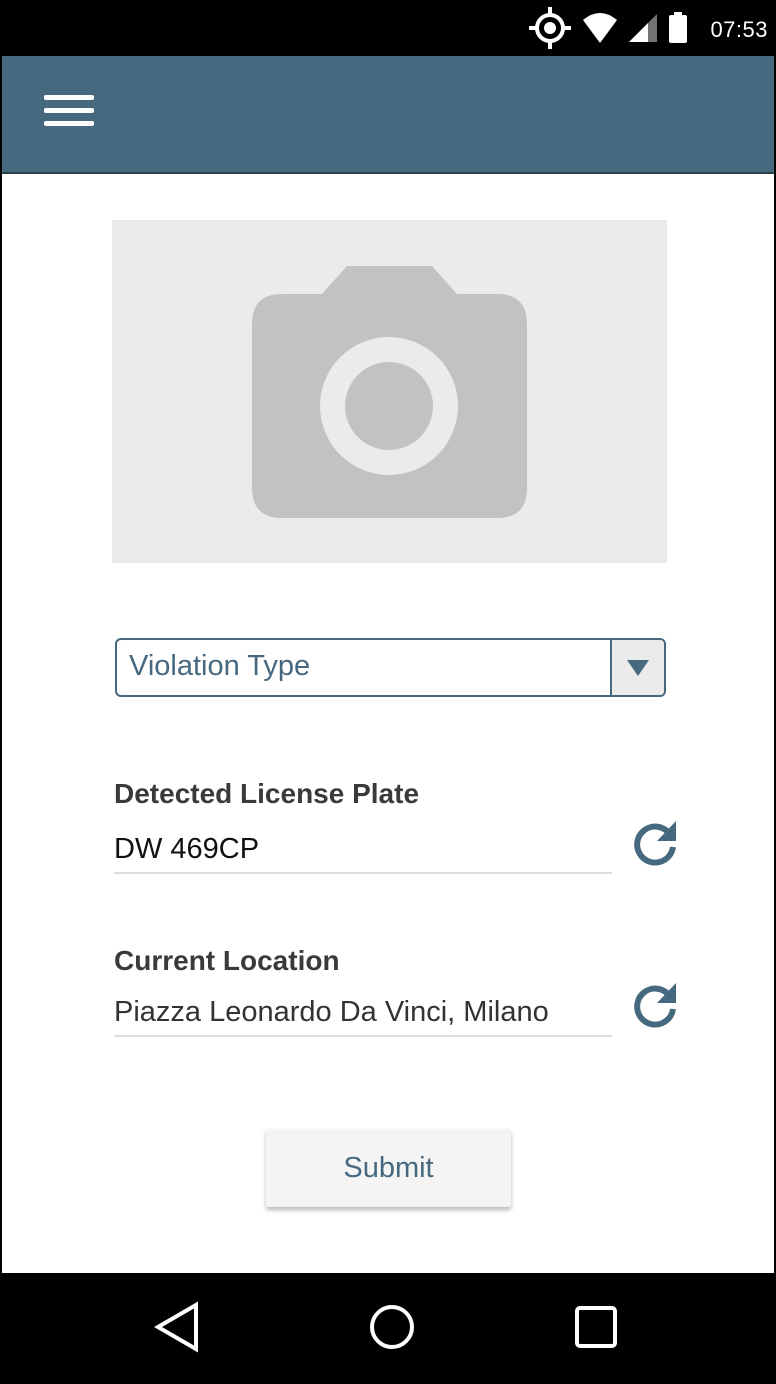 This screenshot has height=1384, width=776. I want to click on license-plate-refresh-button, so click(655, 842).